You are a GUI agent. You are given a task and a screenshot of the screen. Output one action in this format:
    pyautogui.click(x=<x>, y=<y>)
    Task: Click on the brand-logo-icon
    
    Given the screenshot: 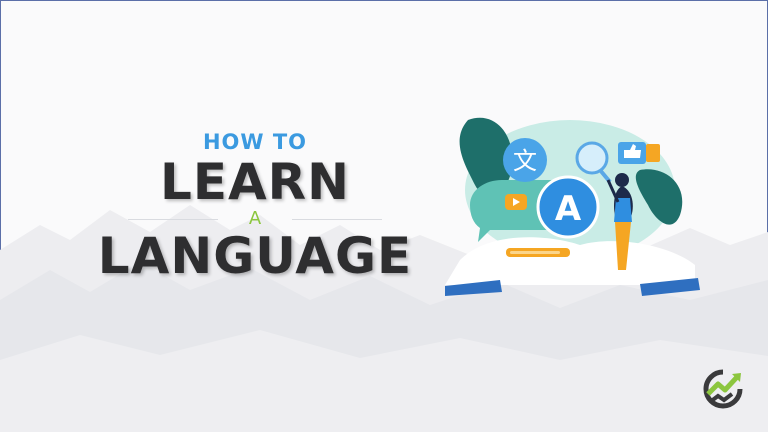 What is the action you would take?
    pyautogui.click(x=723, y=389)
    